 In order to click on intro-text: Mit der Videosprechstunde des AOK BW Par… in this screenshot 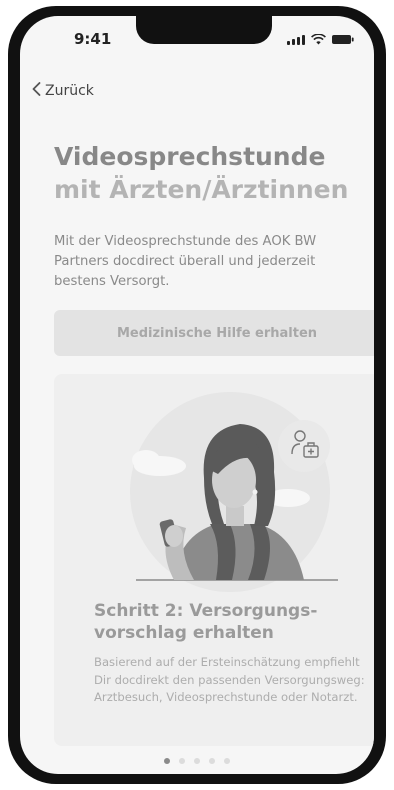, I will do `click(185, 261)`.